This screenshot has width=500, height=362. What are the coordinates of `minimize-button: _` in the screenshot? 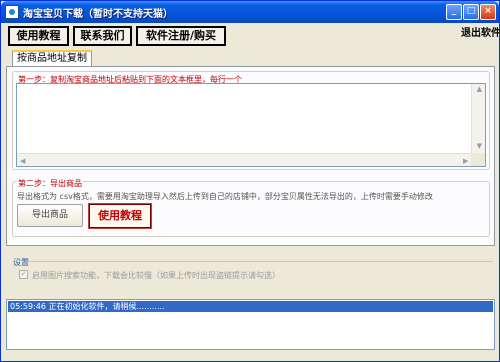 It's located at (454, 12).